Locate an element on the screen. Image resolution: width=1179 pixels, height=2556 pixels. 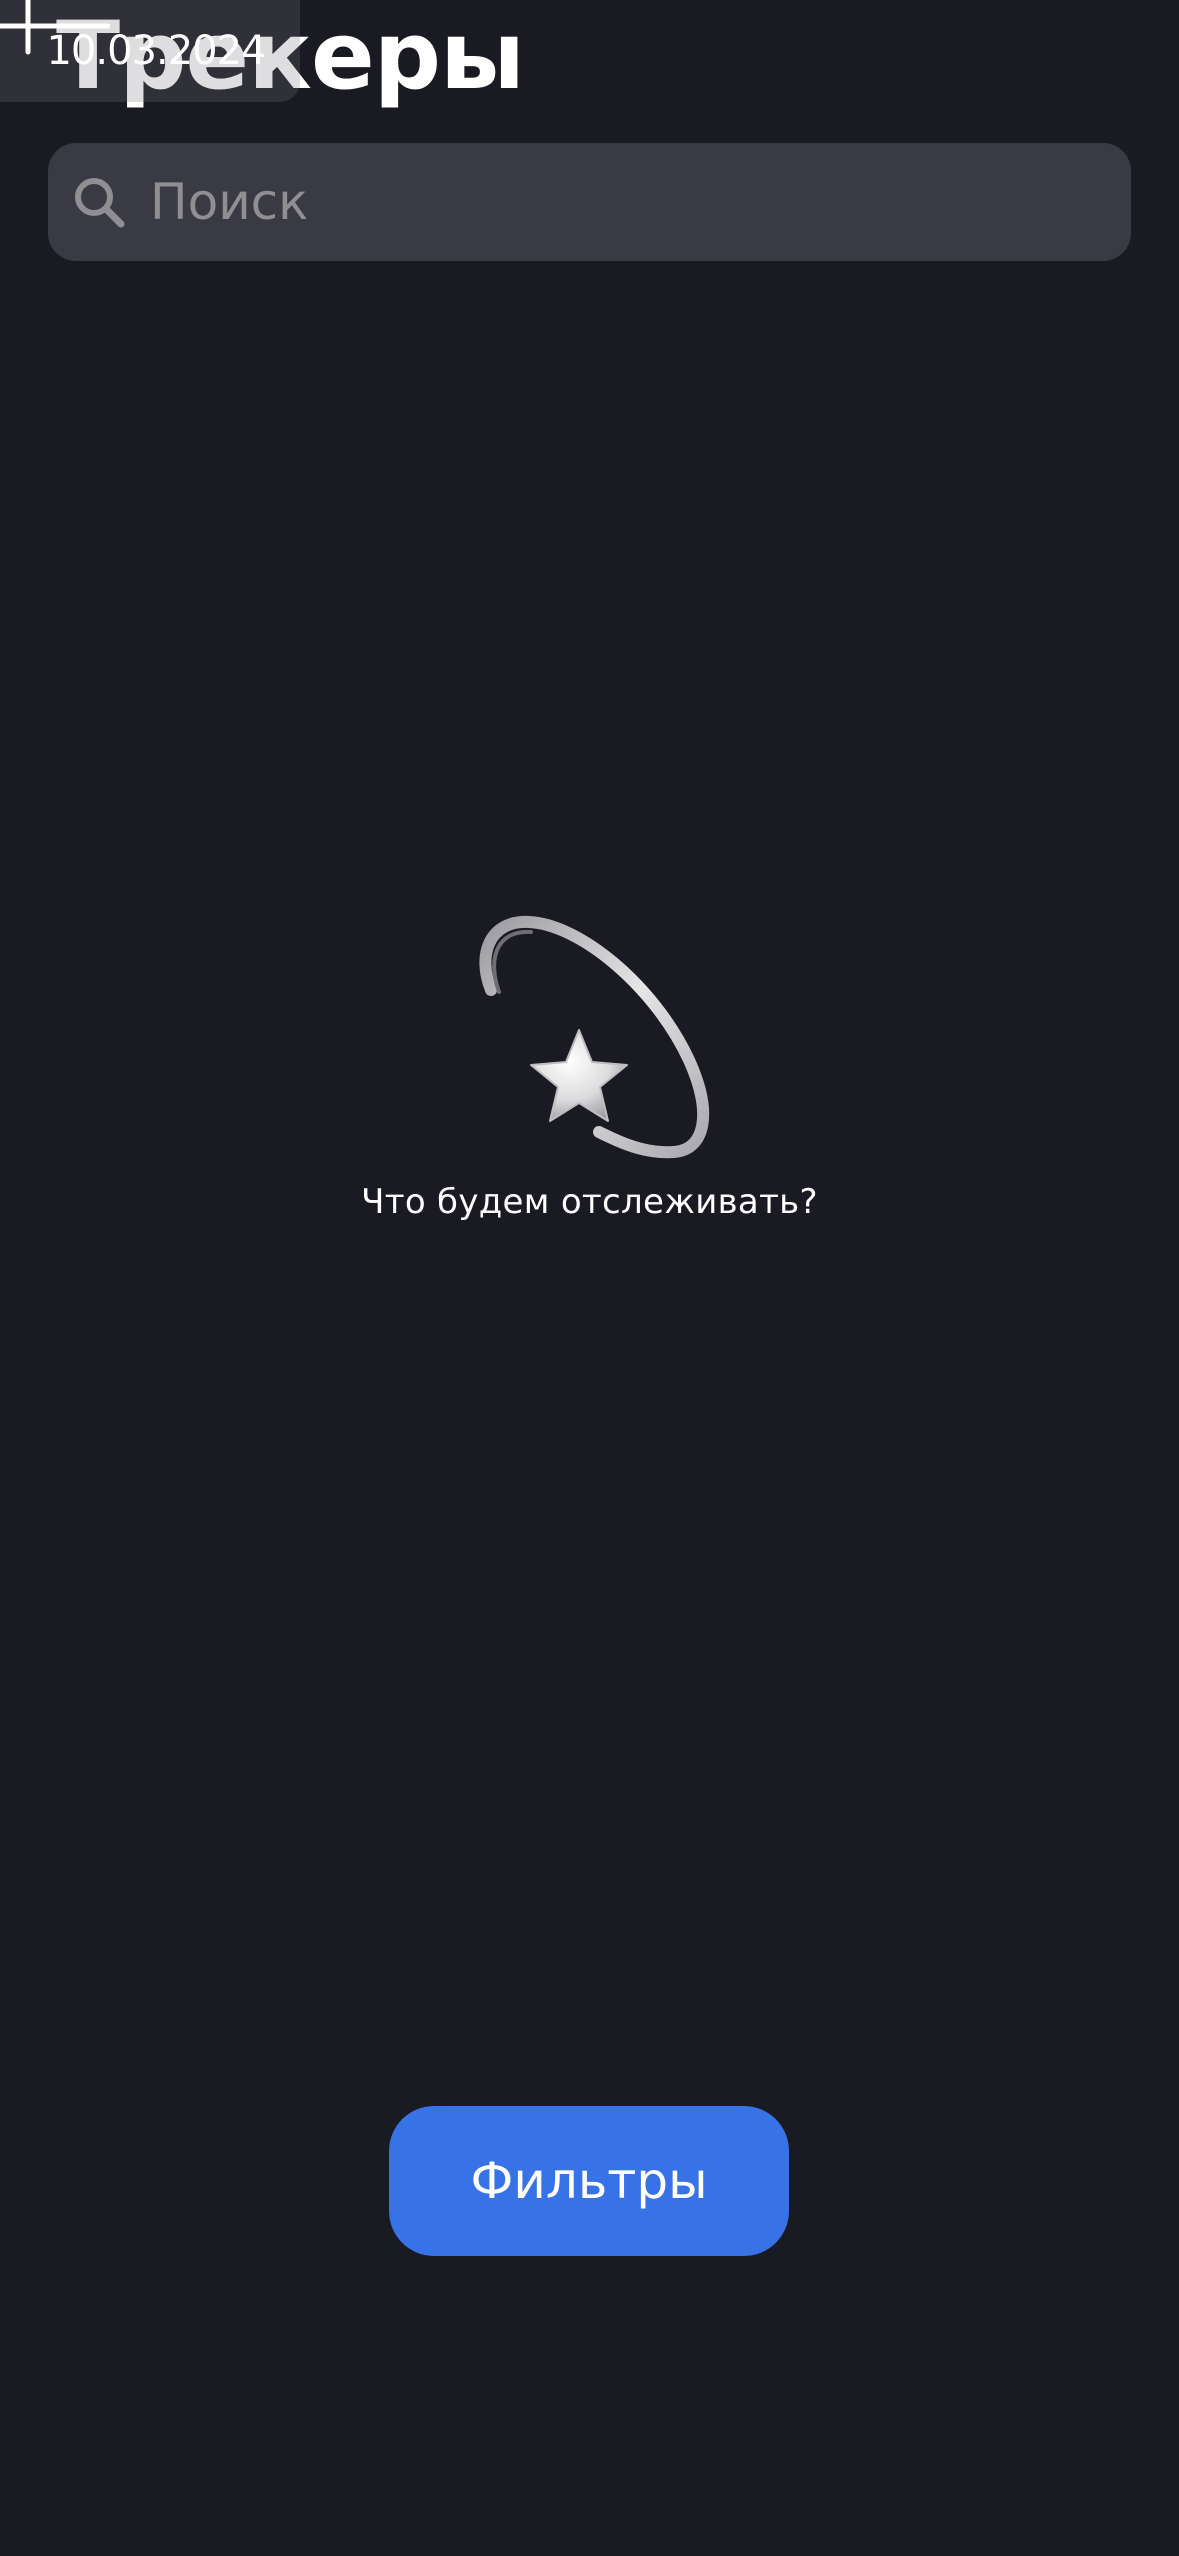
plus-icon is located at coordinates (55, 27).